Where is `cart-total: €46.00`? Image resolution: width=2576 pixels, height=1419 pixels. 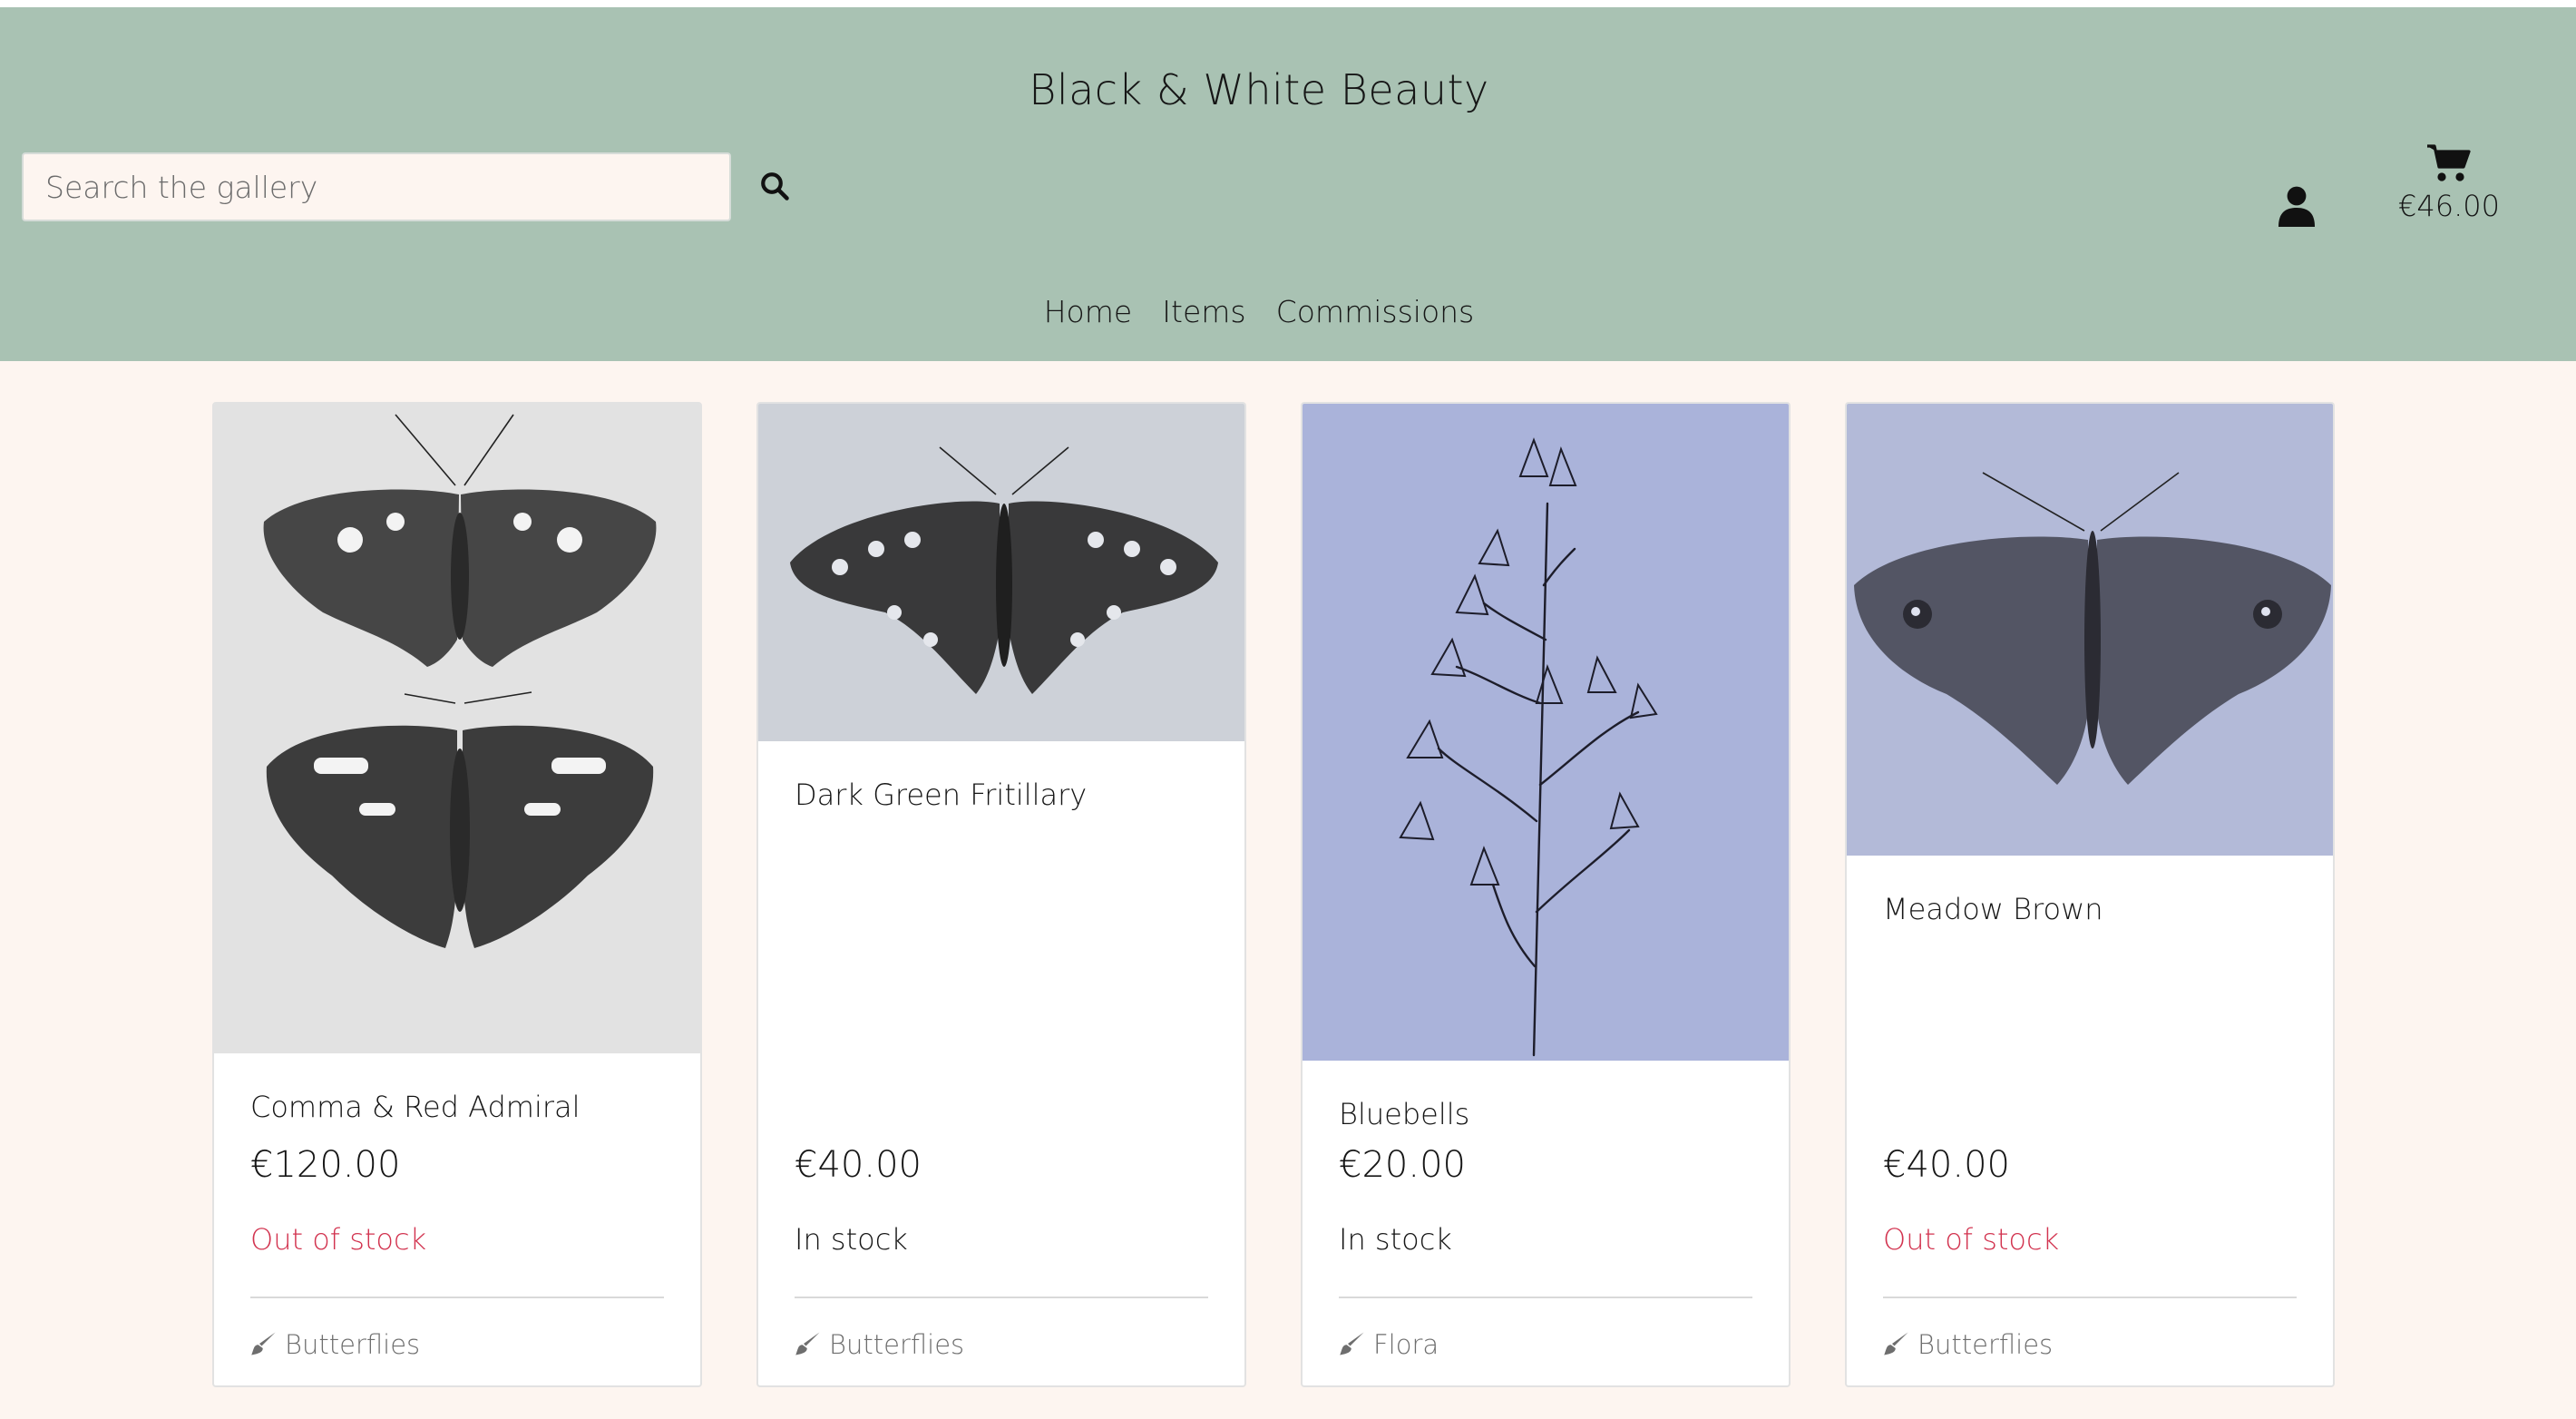 cart-total: €46.00 is located at coordinates (2449, 206).